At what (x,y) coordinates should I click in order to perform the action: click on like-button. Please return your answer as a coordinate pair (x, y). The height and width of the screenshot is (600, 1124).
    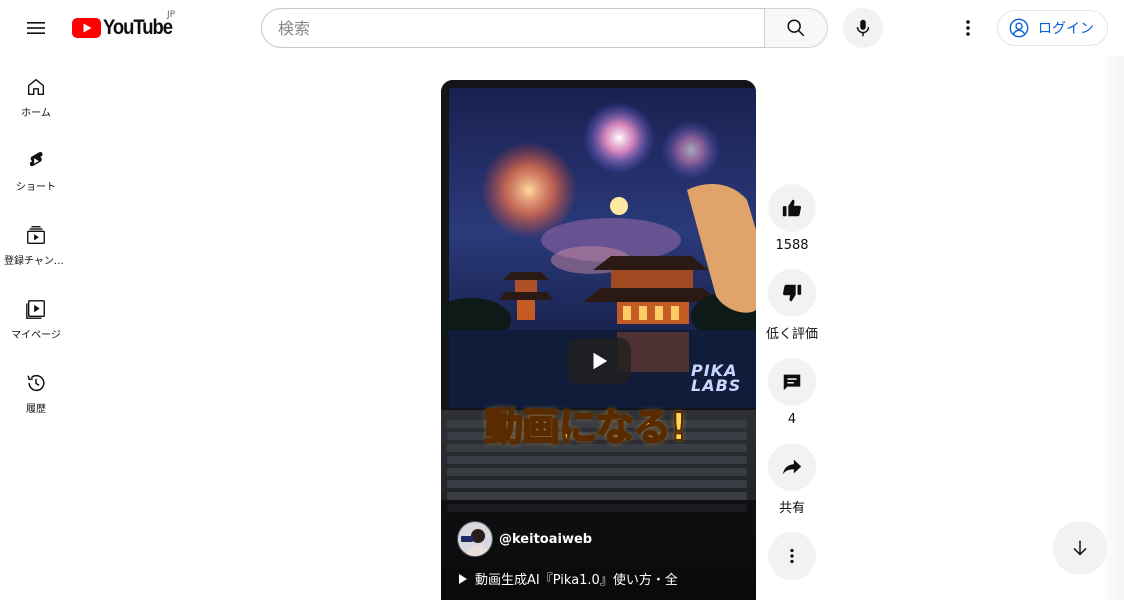
    Looking at the image, I should click on (792, 208).